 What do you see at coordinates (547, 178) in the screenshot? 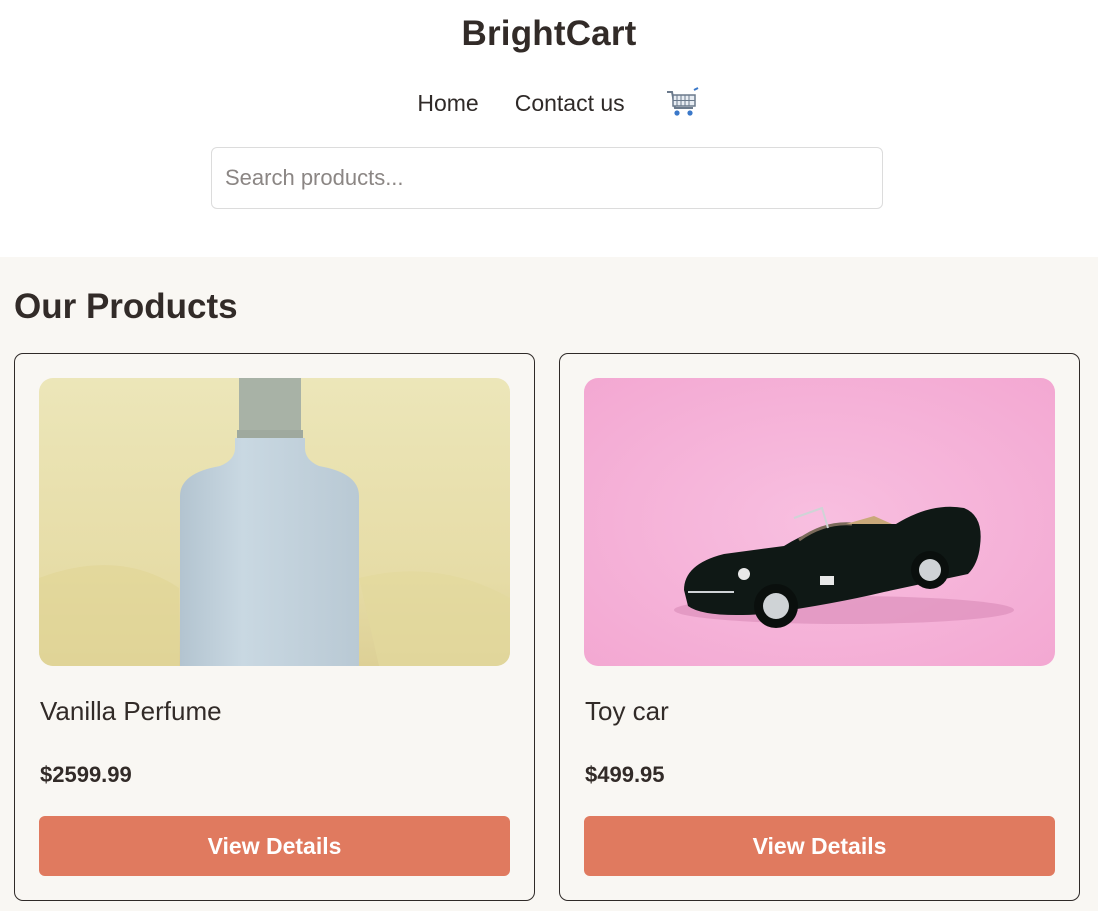
I see `search-input` at bounding box center [547, 178].